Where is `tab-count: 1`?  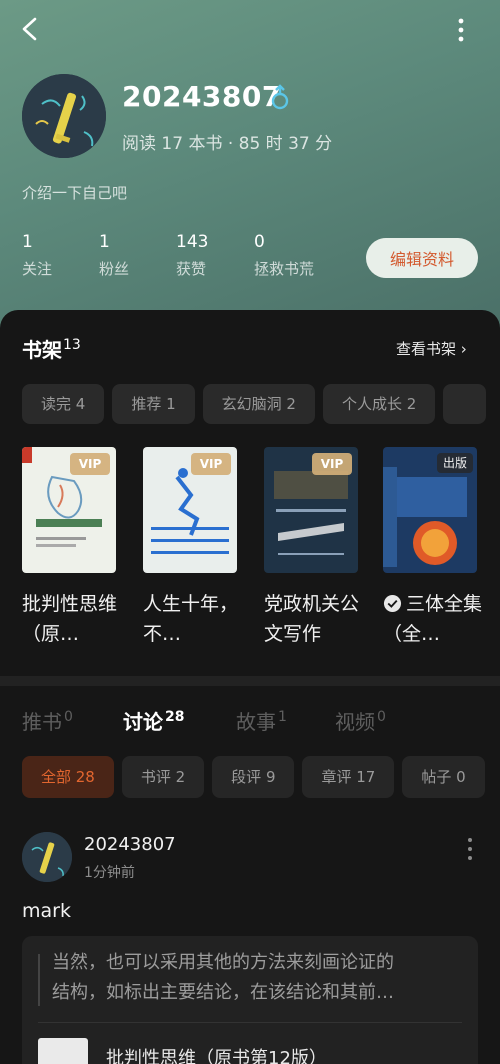 tab-count: 1 is located at coordinates (282, 717).